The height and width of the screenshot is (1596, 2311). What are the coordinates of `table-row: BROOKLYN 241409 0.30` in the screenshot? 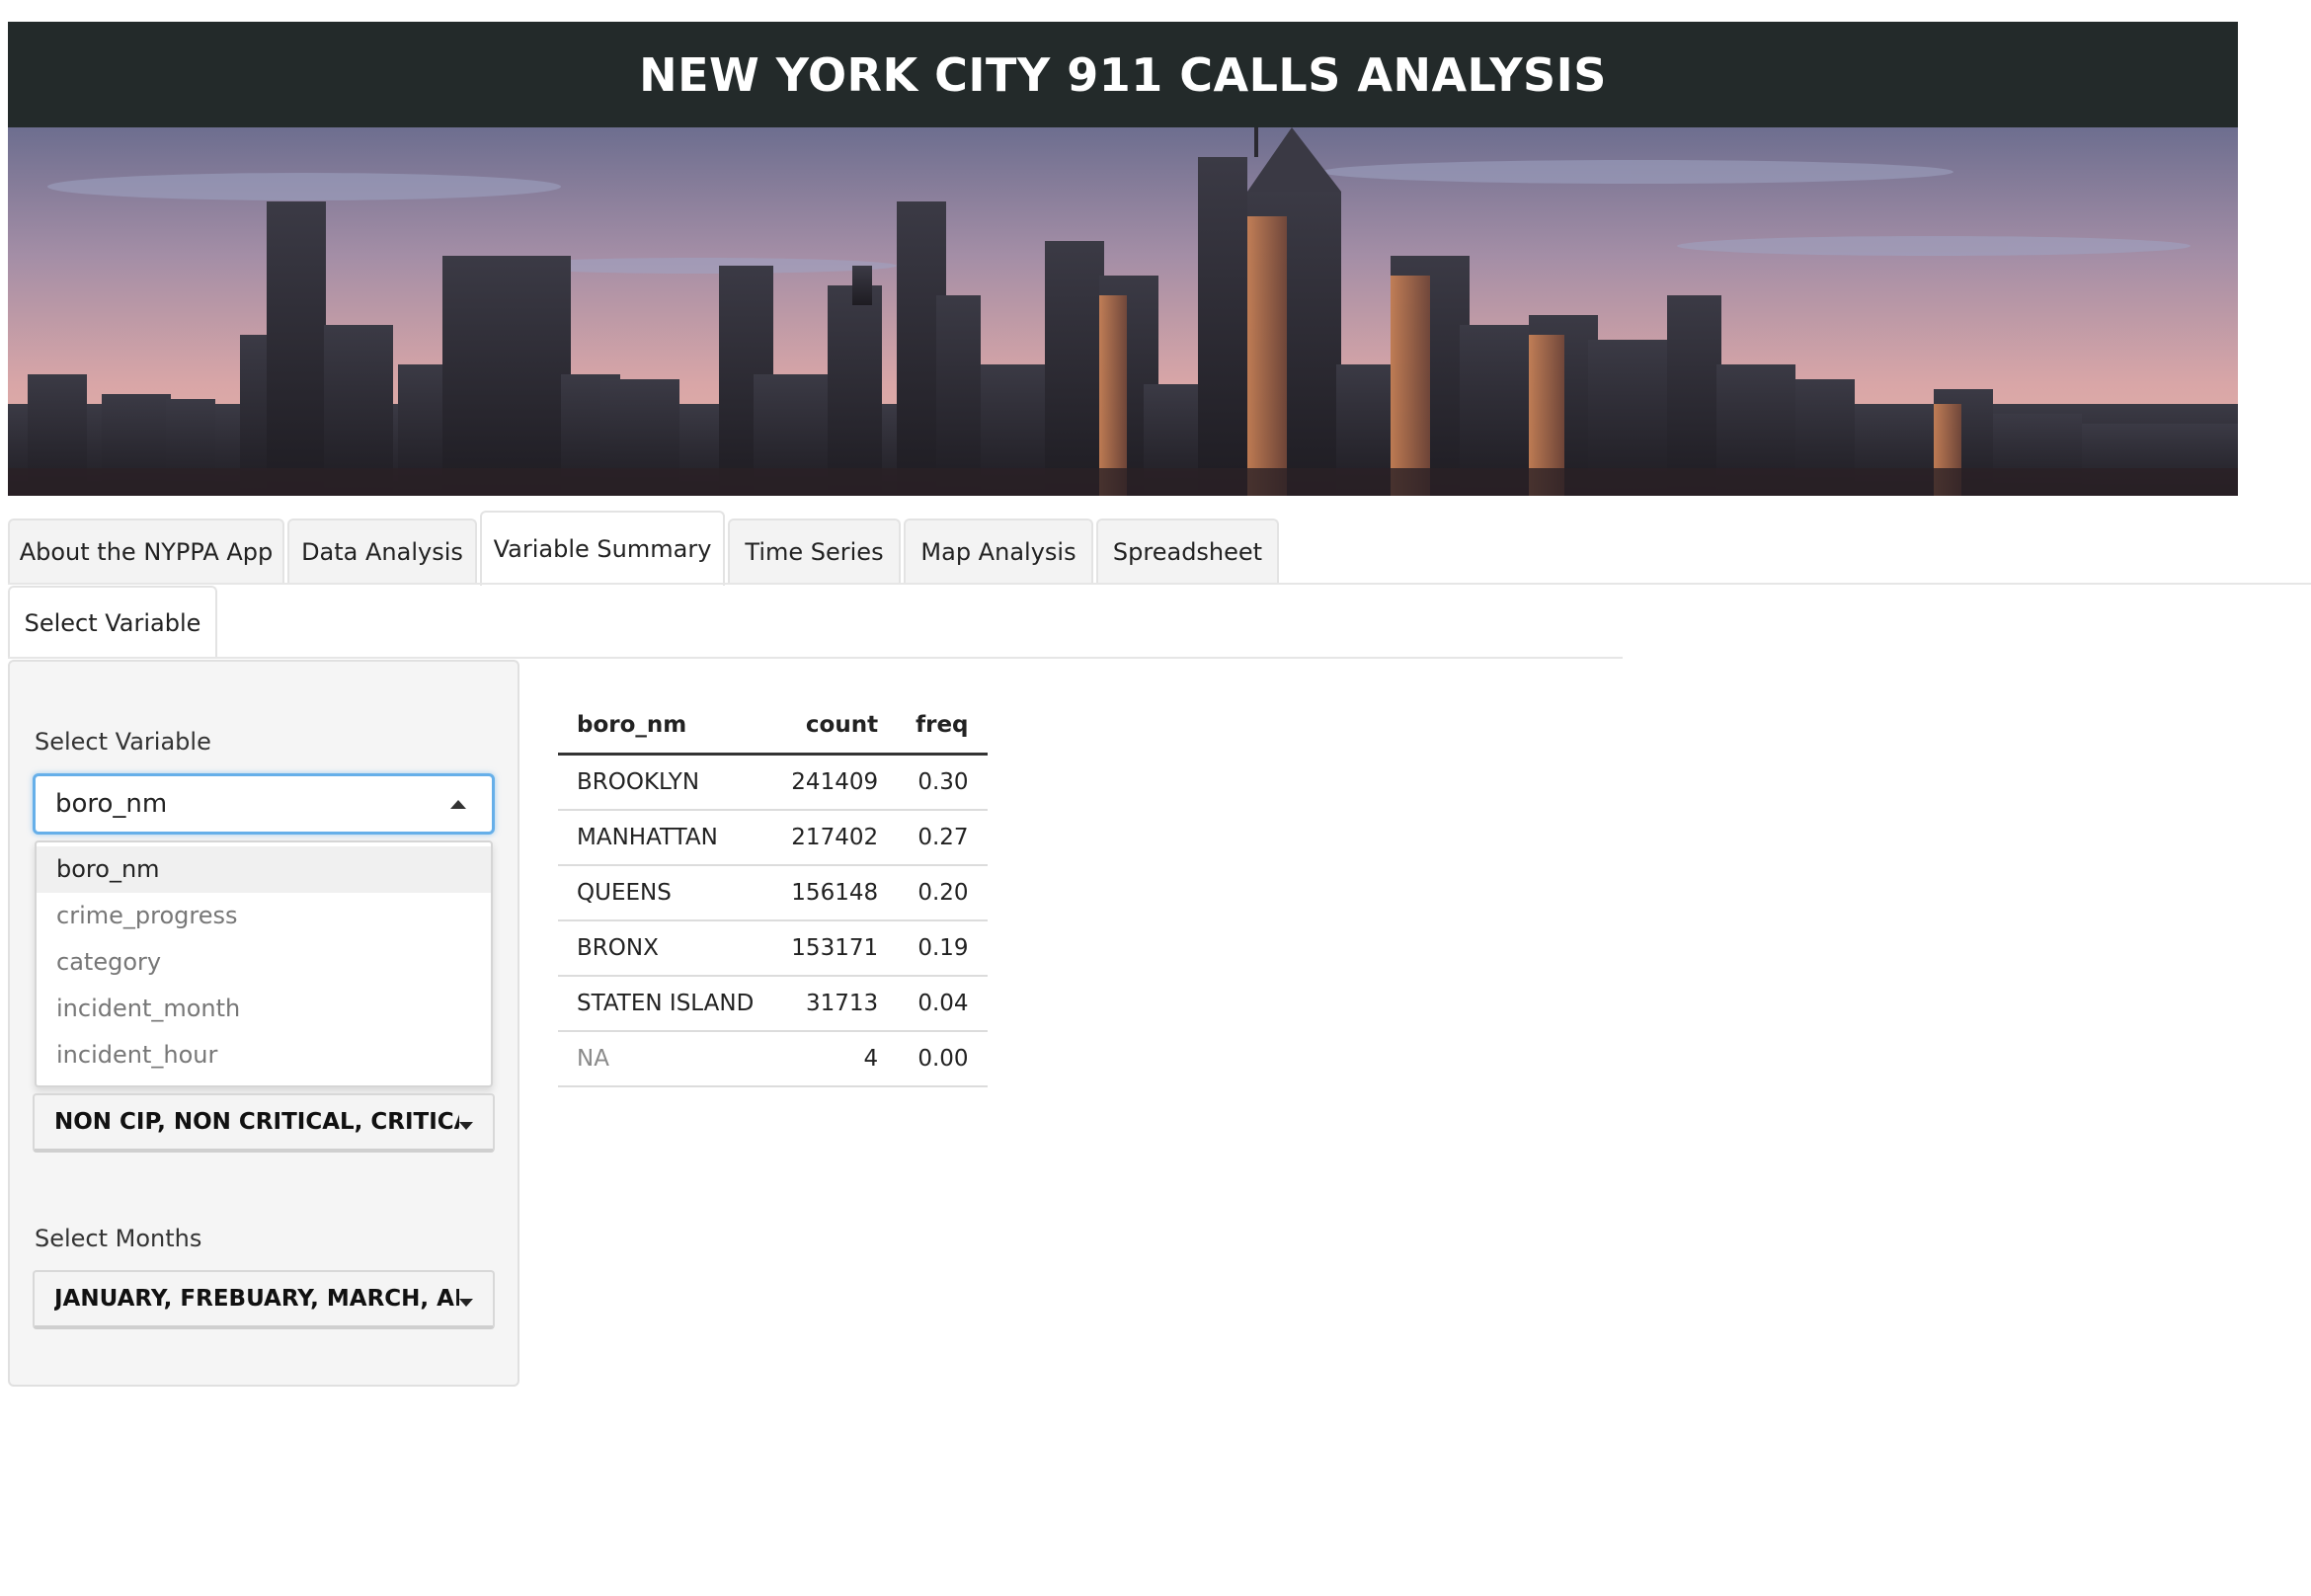 It's located at (773, 782).